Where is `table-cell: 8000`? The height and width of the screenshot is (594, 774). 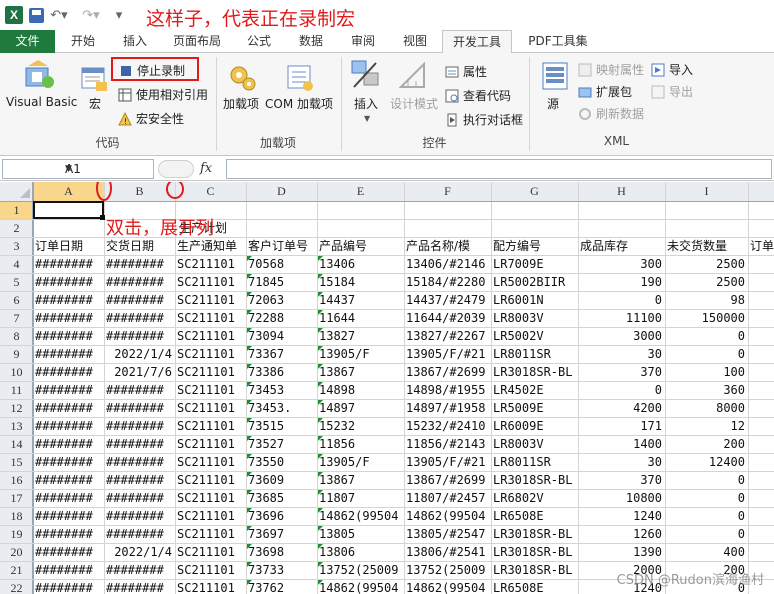
table-cell: 8000 is located at coordinates (706, 408).